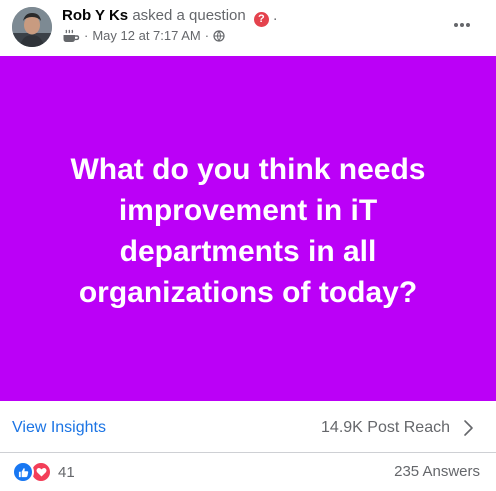 This screenshot has height=491, width=496. I want to click on question-mark-icon: ?, so click(261, 19).